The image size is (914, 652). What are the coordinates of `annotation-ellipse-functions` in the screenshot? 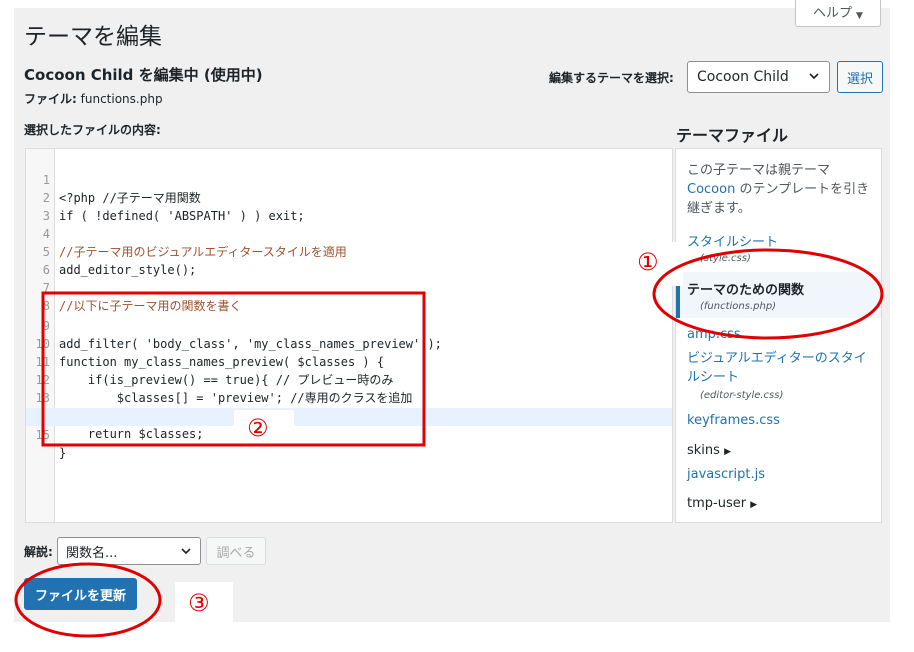 It's located at (768, 294).